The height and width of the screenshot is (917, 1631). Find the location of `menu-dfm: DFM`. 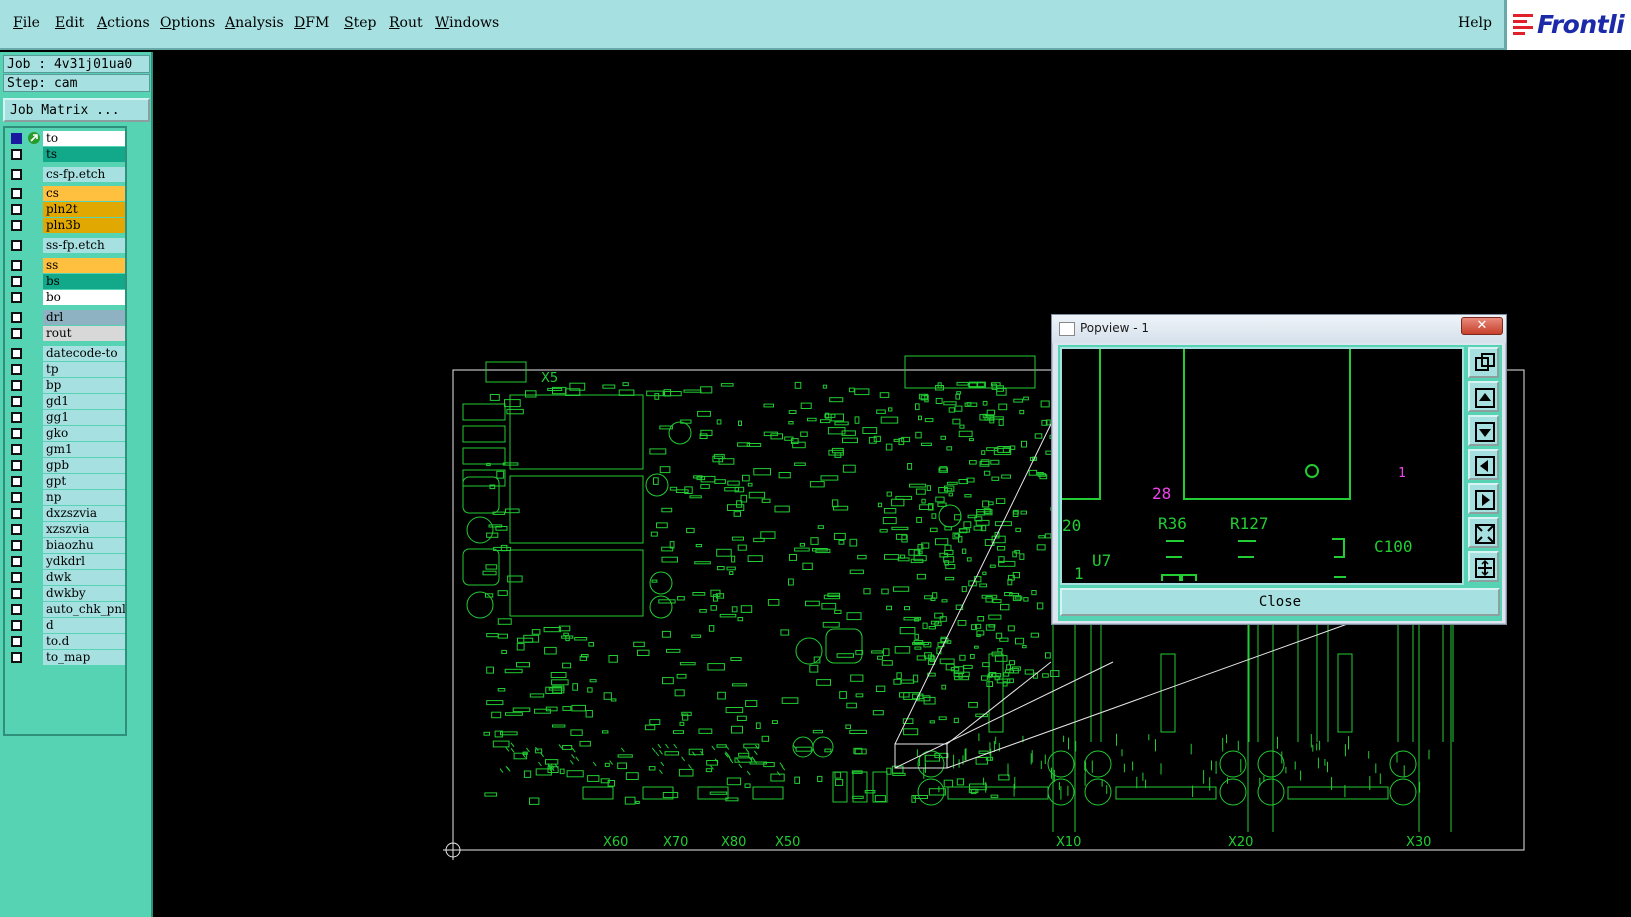

menu-dfm: DFM is located at coordinates (311, 23).